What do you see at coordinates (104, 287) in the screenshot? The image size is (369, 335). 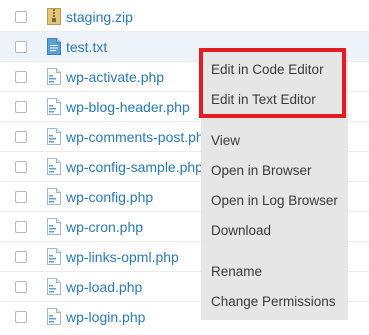 I see `file-name-link: wp-load.php` at bounding box center [104, 287].